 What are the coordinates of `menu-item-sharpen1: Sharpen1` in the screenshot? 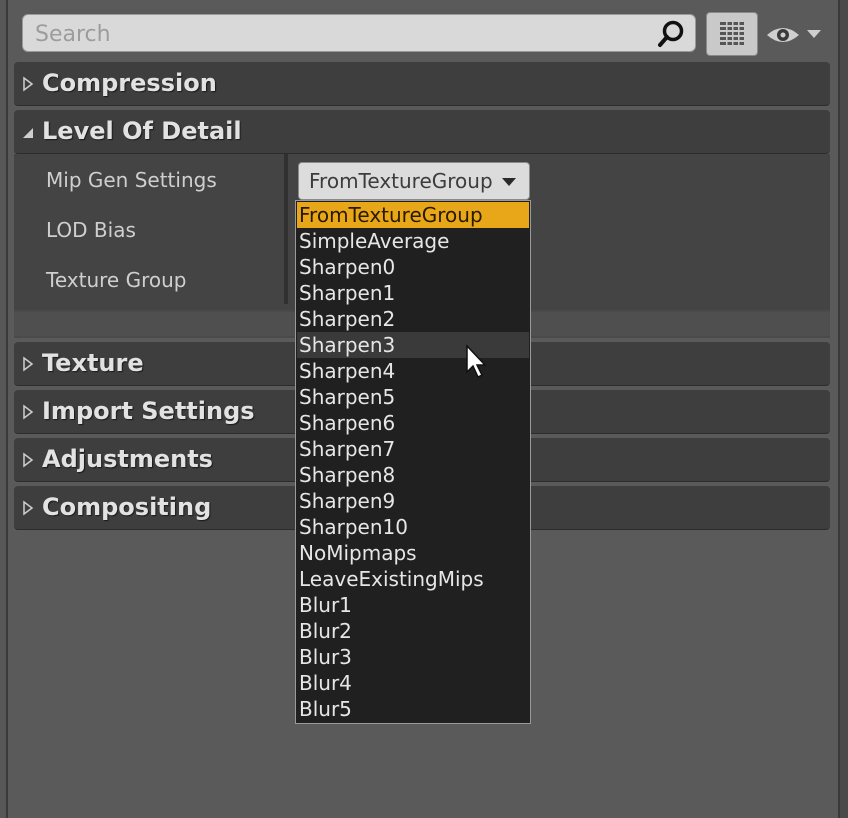 It's located at (413, 293).